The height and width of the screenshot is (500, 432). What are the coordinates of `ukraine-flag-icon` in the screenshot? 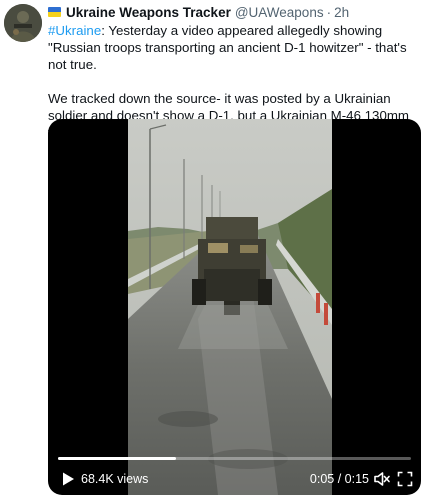 It's located at (54, 12).